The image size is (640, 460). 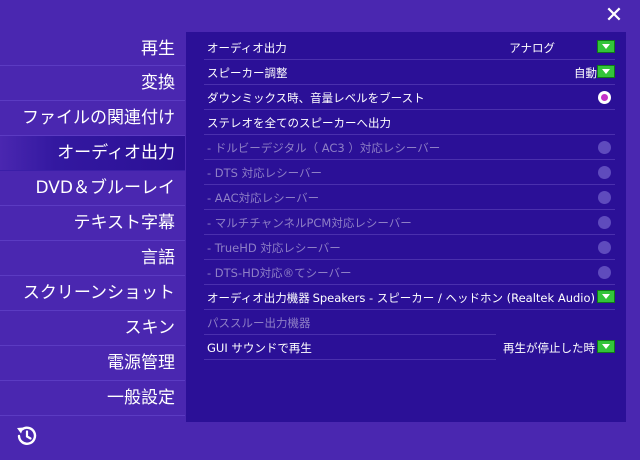 What do you see at coordinates (92, 153) in the screenshot?
I see `sidebar-item-audio-output: オーディオ出力` at bounding box center [92, 153].